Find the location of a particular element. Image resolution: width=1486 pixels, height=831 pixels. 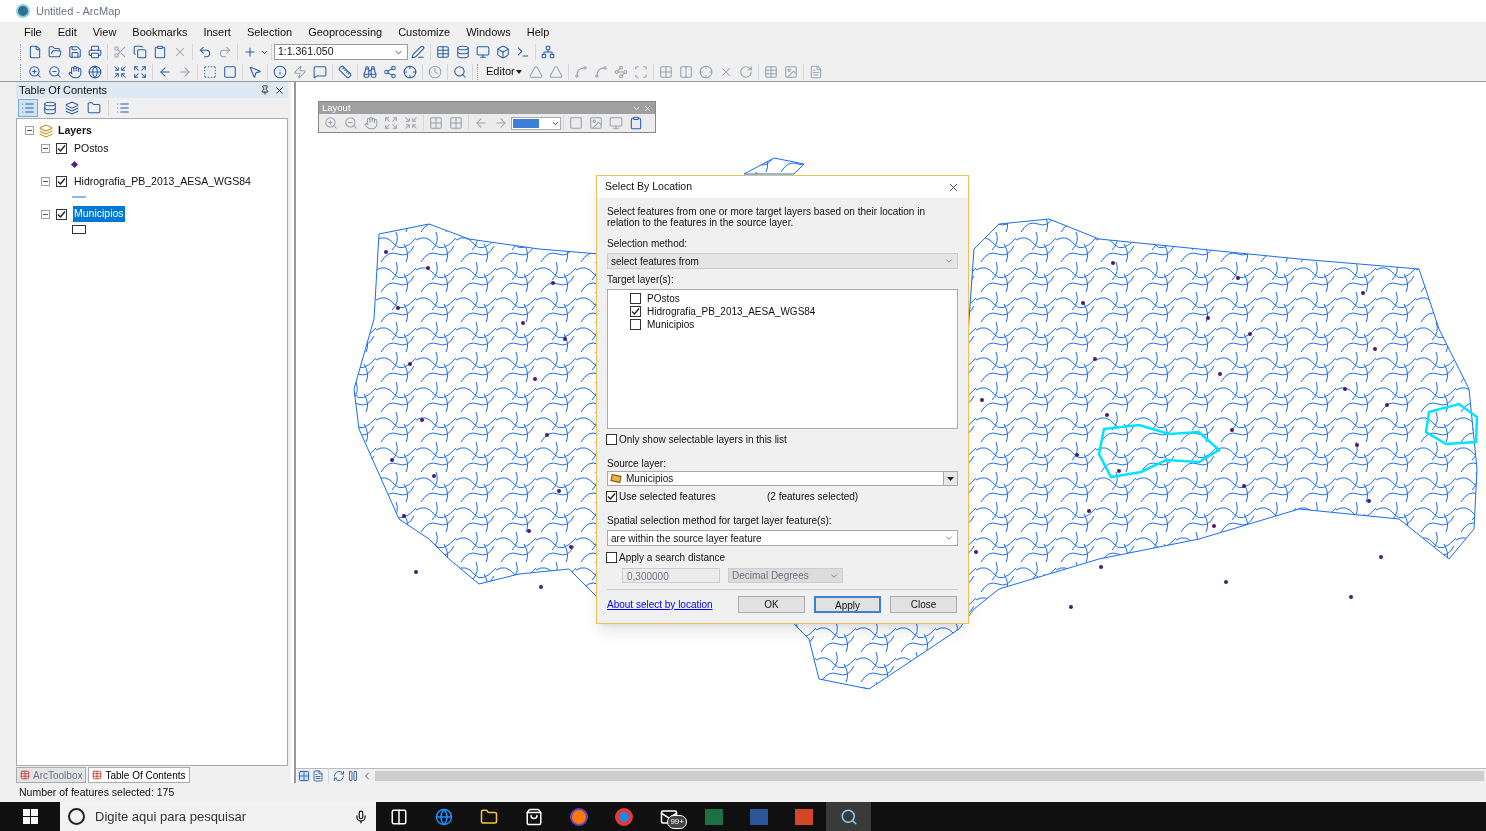

panel-tab: Table Of Contents is located at coordinates (139, 775).